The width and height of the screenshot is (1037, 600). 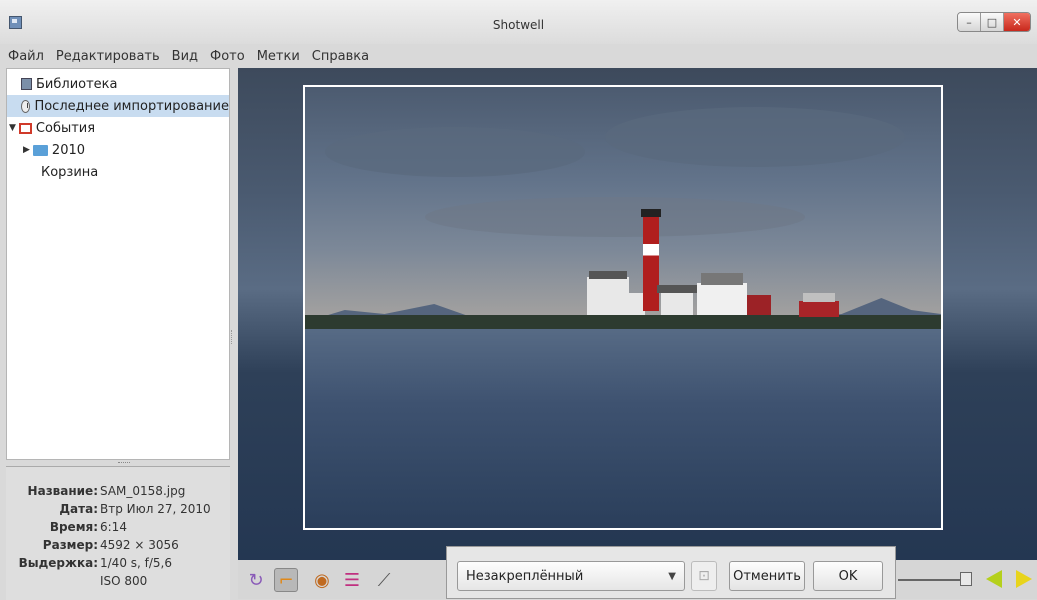 What do you see at coordinates (131, 106) in the screenshot?
I see `sidebar-item-label: Последнее импортирование` at bounding box center [131, 106].